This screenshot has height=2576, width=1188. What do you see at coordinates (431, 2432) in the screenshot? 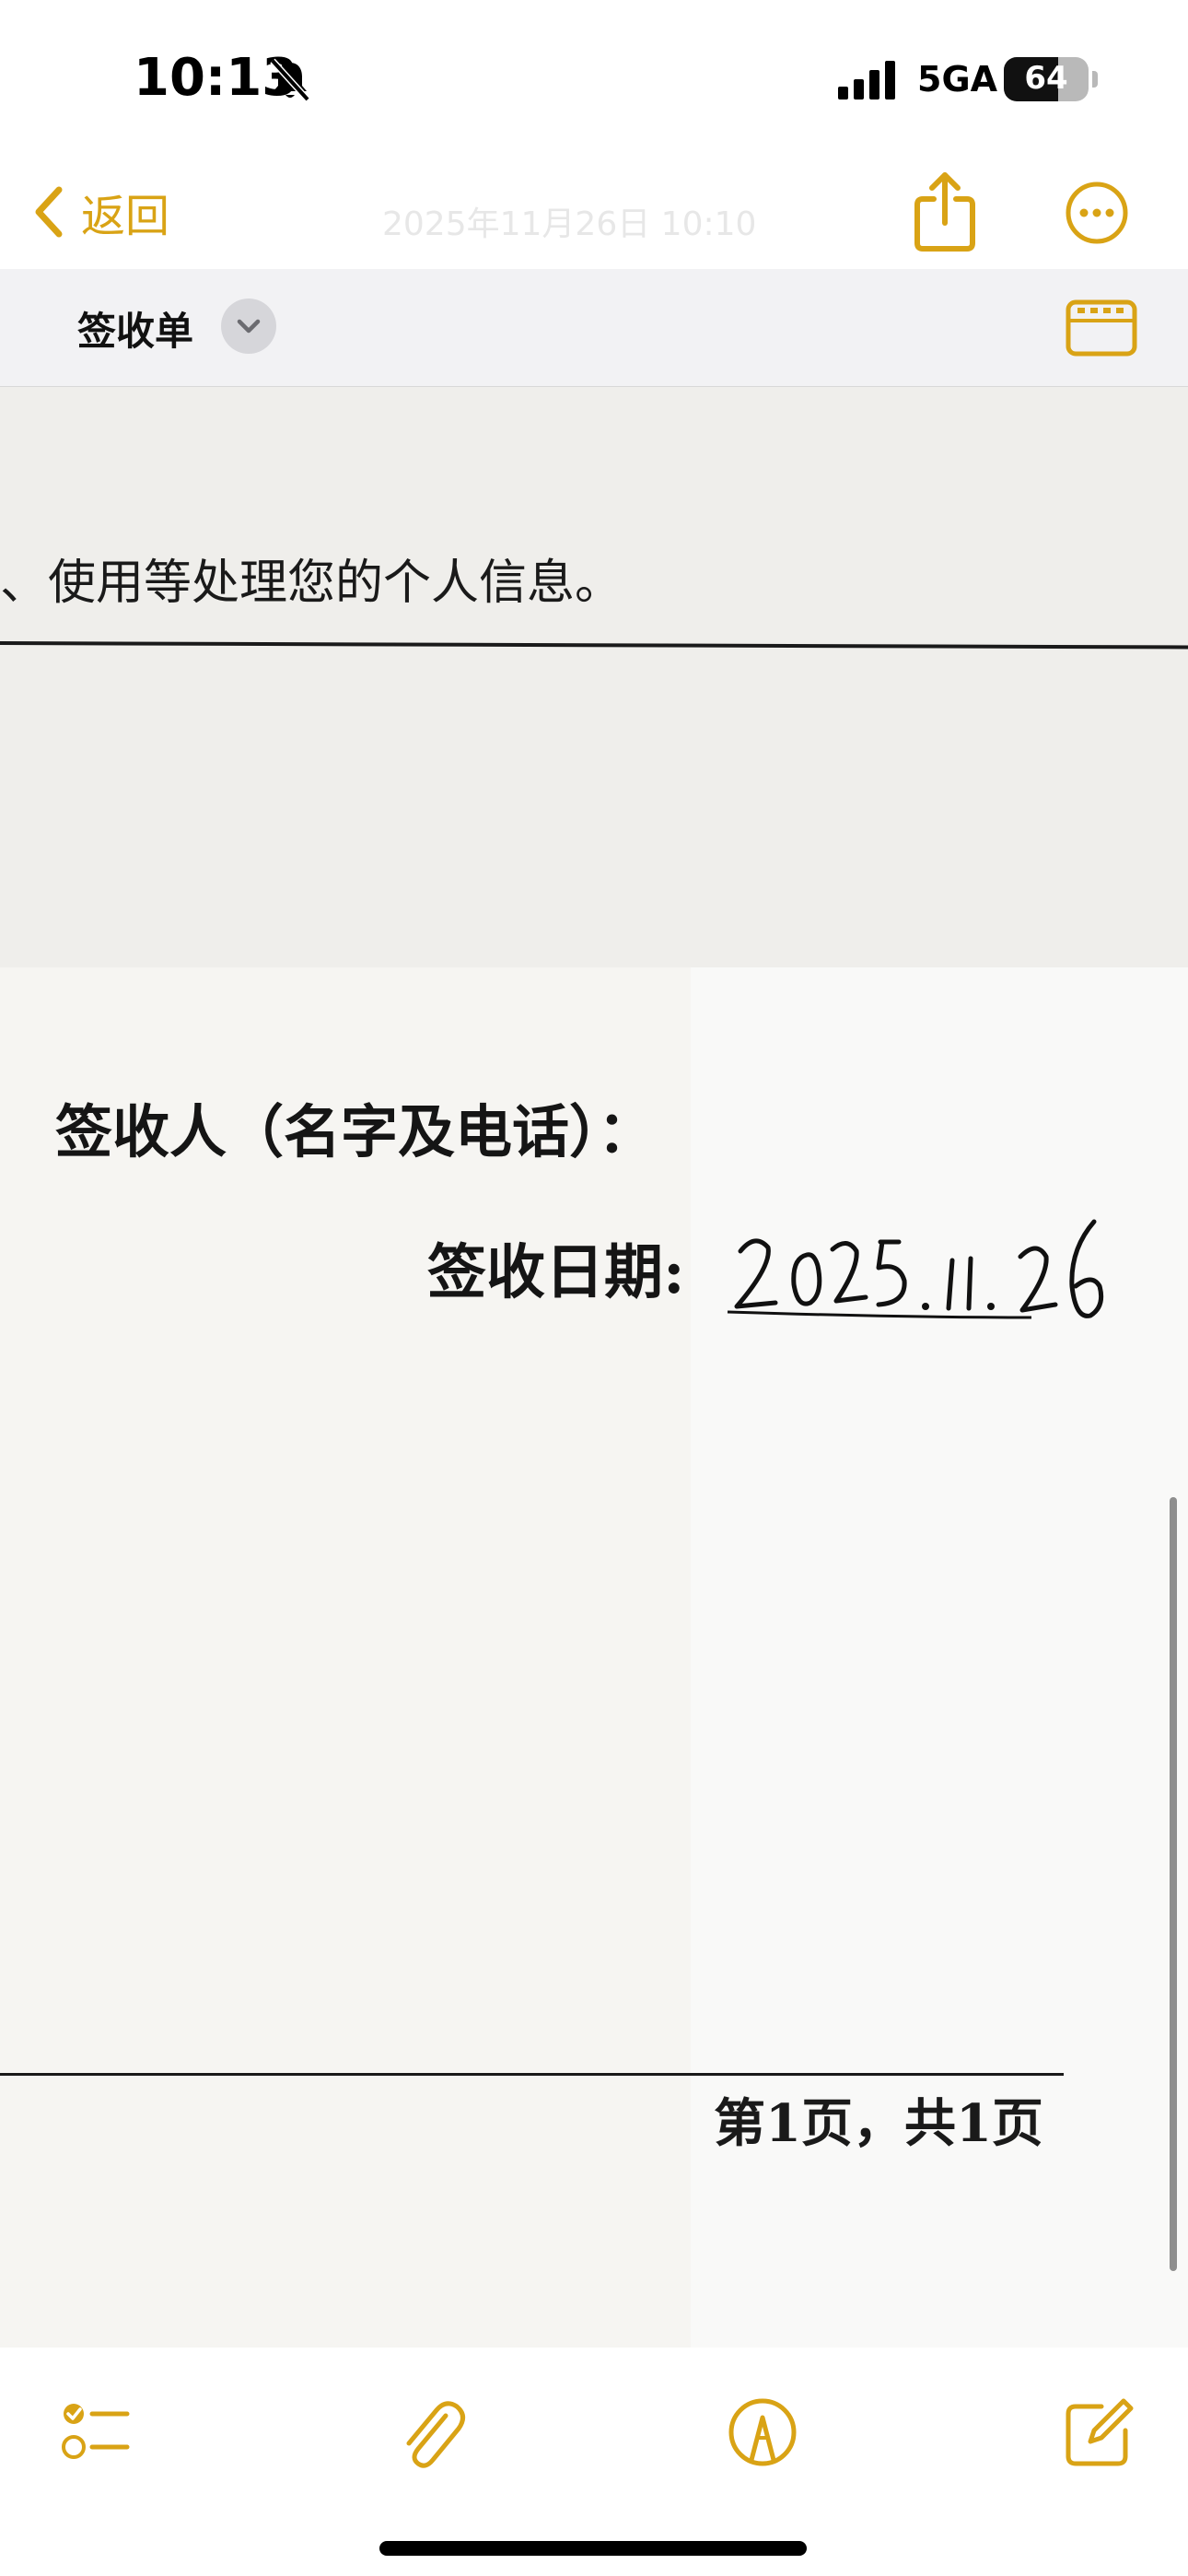
I see `paperclip-icon` at bounding box center [431, 2432].